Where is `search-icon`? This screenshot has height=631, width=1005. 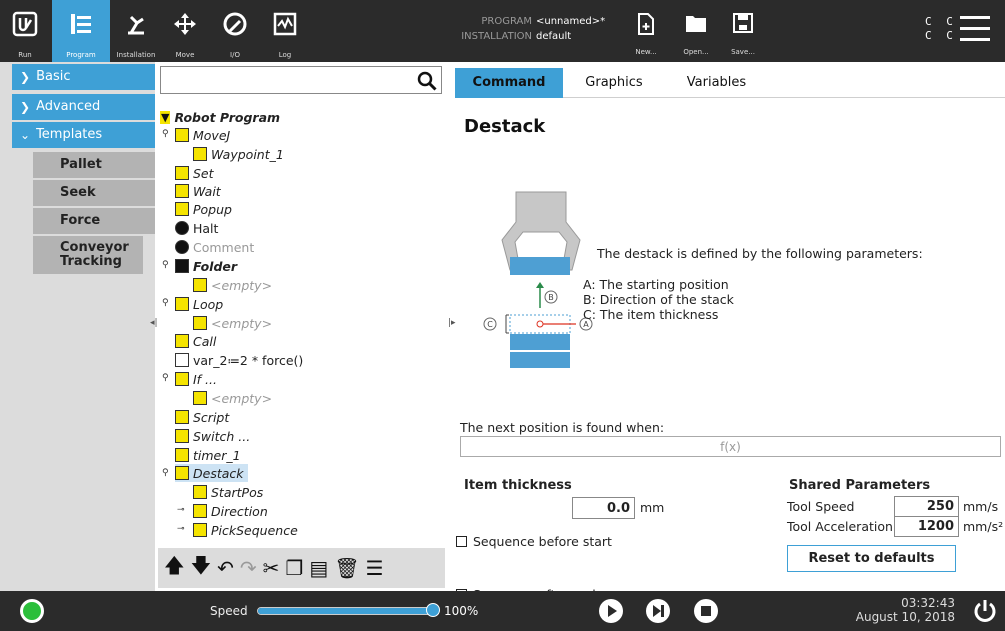 search-icon is located at coordinates (427, 81).